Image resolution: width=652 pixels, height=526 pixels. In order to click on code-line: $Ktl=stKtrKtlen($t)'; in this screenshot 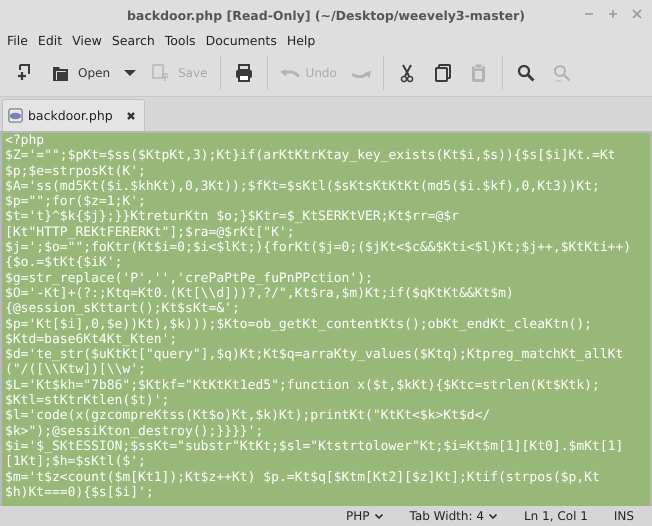, I will do `click(87, 400)`.